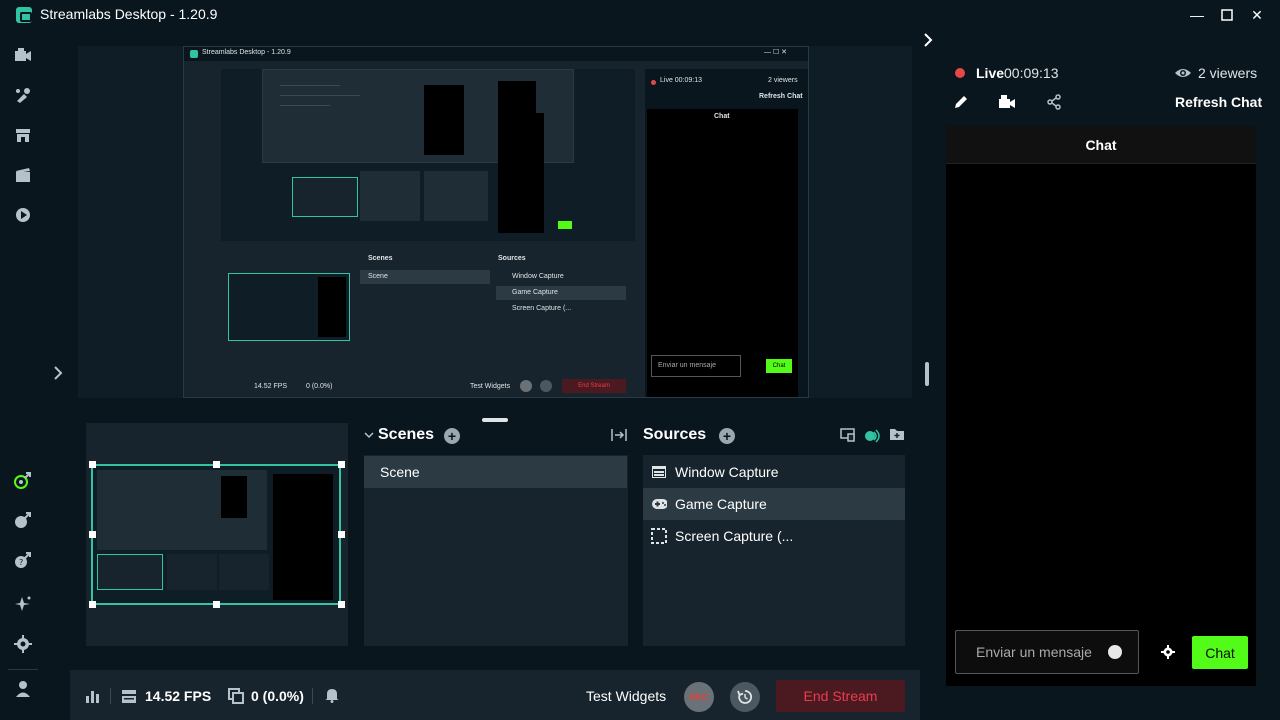  Describe the element at coordinates (512, 258) in the screenshot. I see `nested-sources: Sources` at that location.